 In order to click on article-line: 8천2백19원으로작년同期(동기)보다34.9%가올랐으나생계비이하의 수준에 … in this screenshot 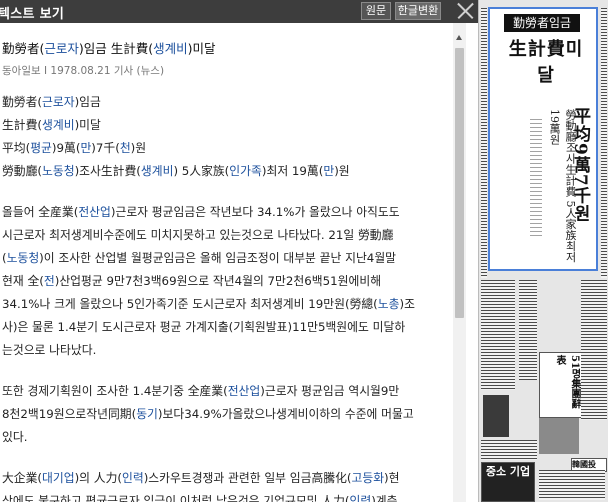, I will do `click(208, 413)`.